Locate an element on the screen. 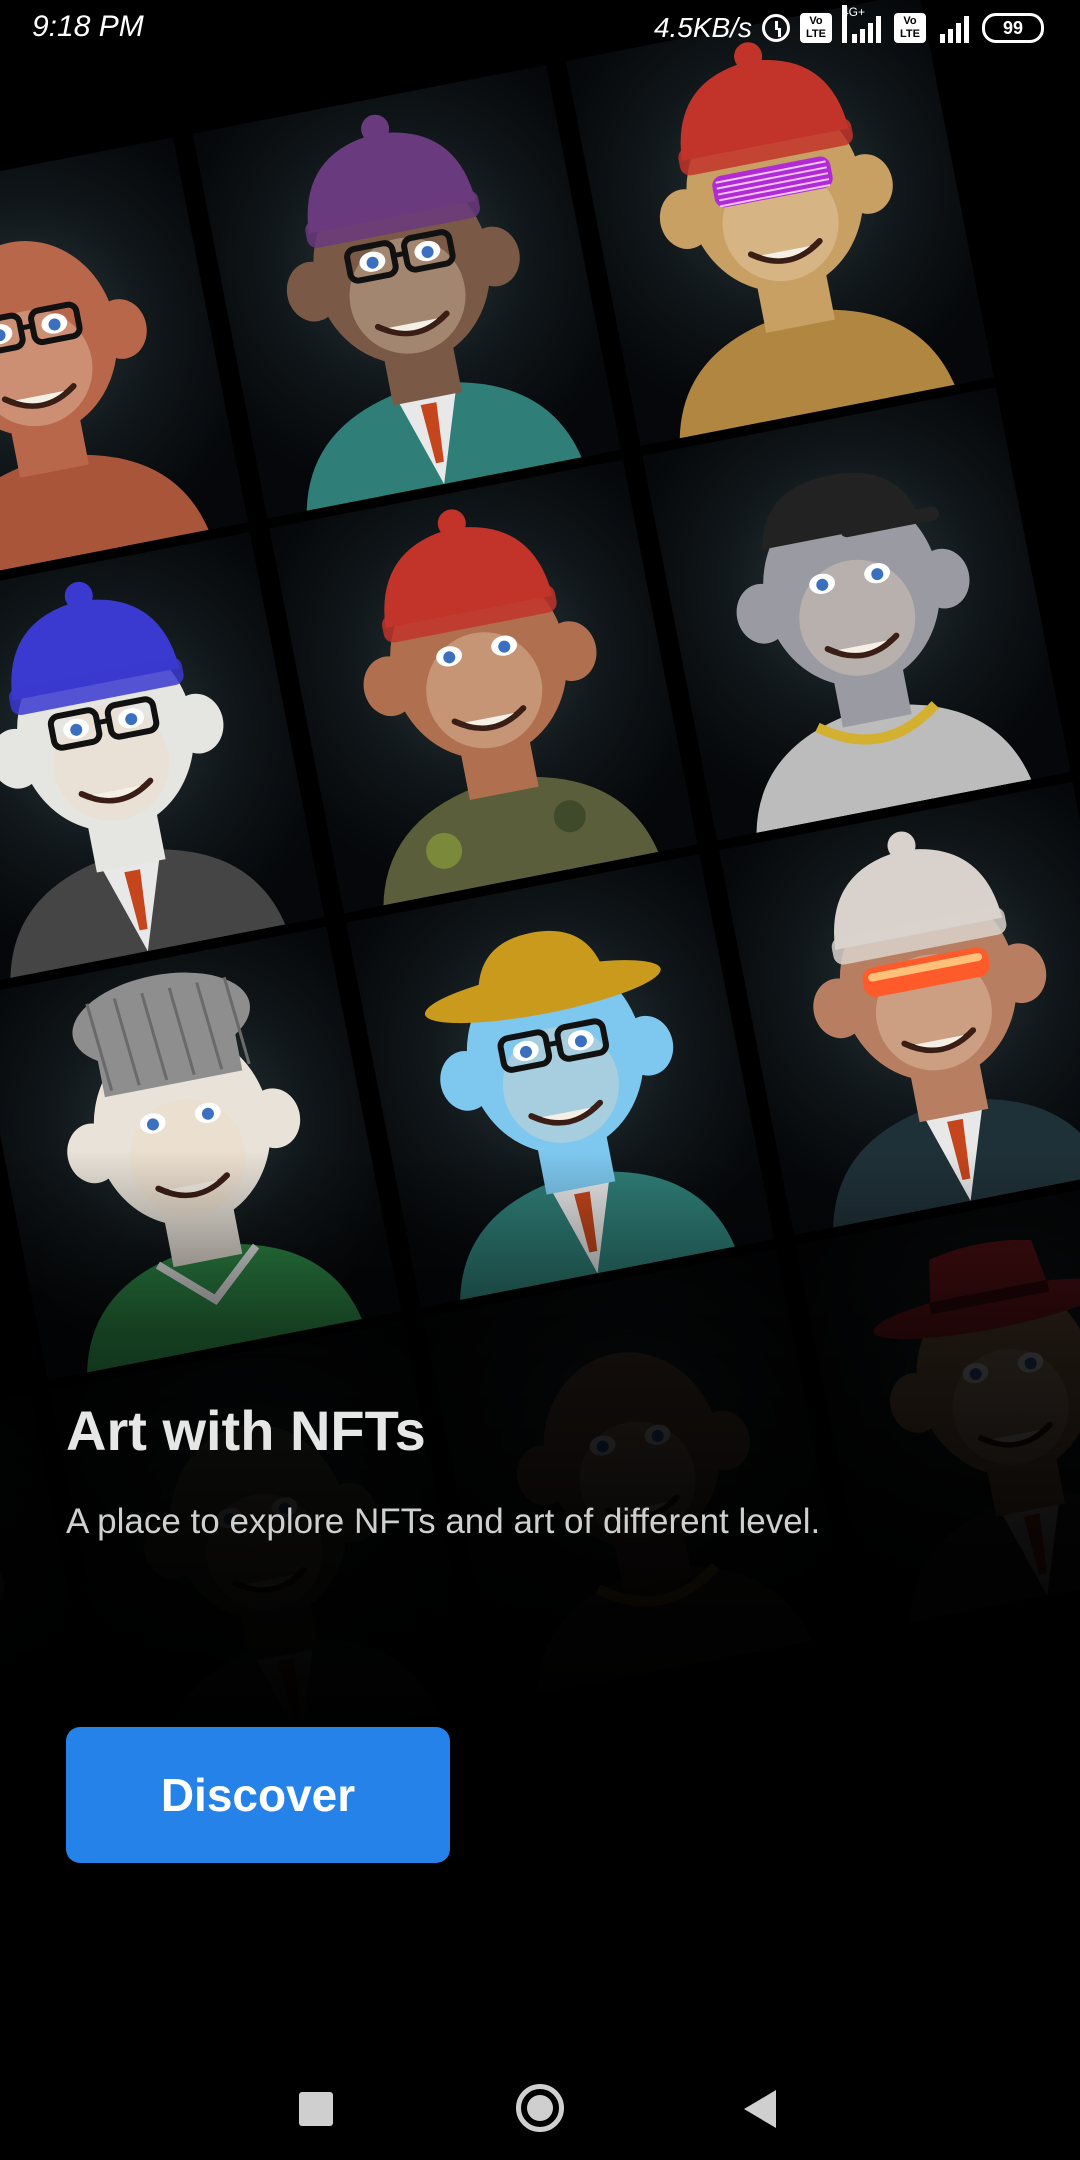 The width and height of the screenshot is (1080, 2160). page-title: Art with NFTs is located at coordinates (246, 1430).